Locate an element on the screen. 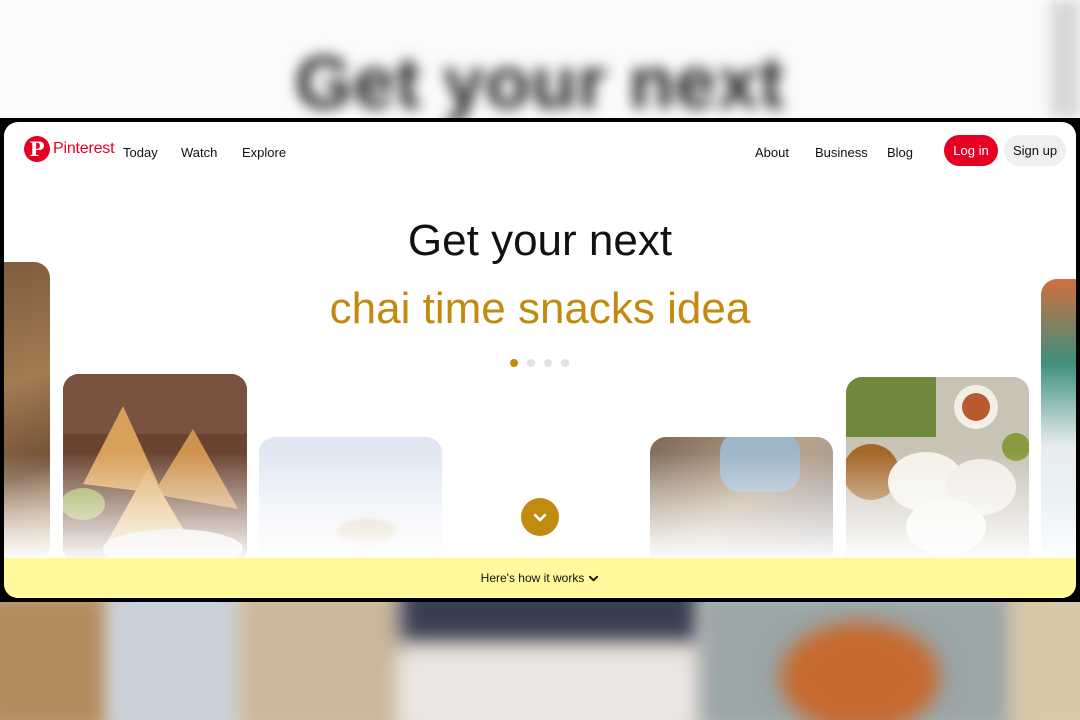 The height and width of the screenshot is (720, 1080). samosa-image is located at coordinates (155, 469).